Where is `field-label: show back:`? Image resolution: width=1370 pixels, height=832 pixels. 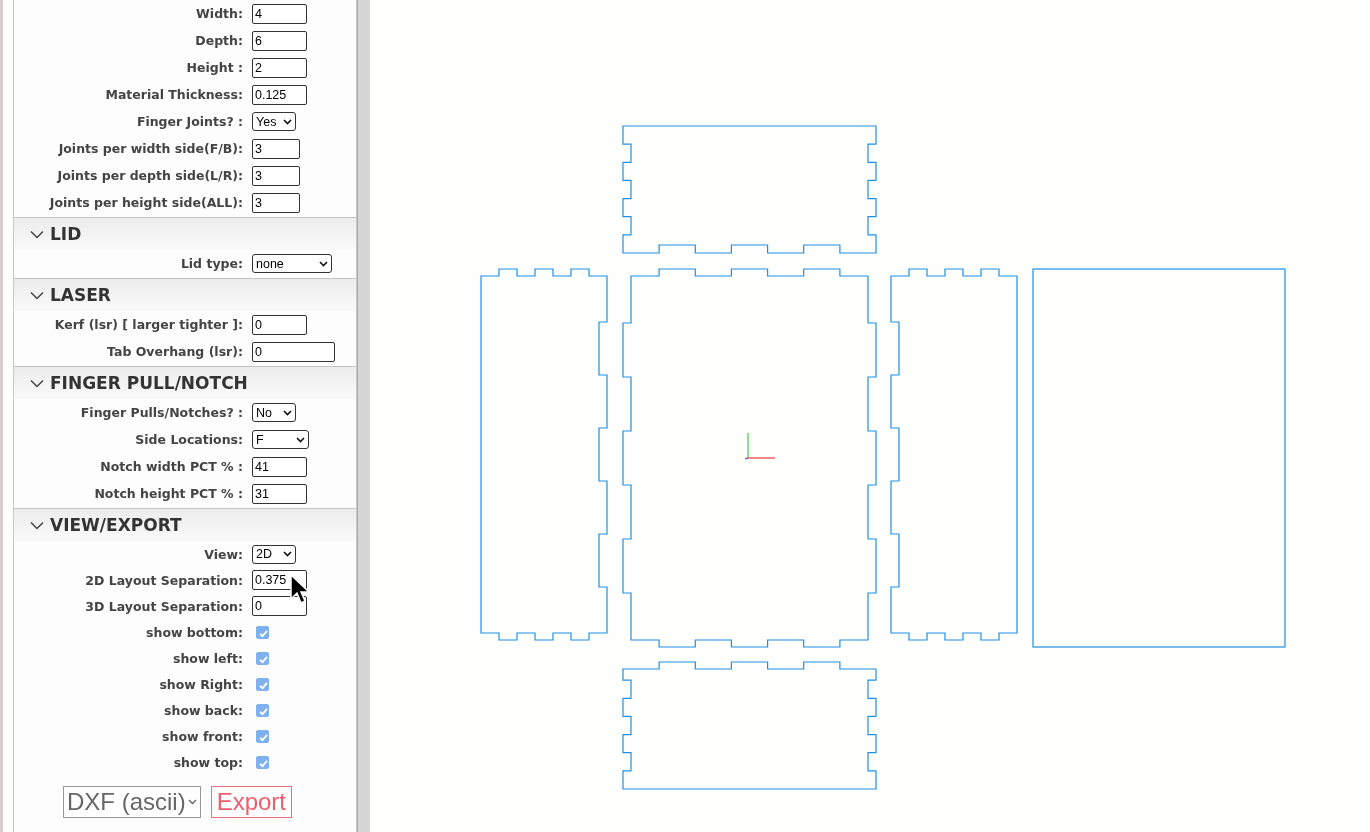 field-label: show back: is located at coordinates (203, 710).